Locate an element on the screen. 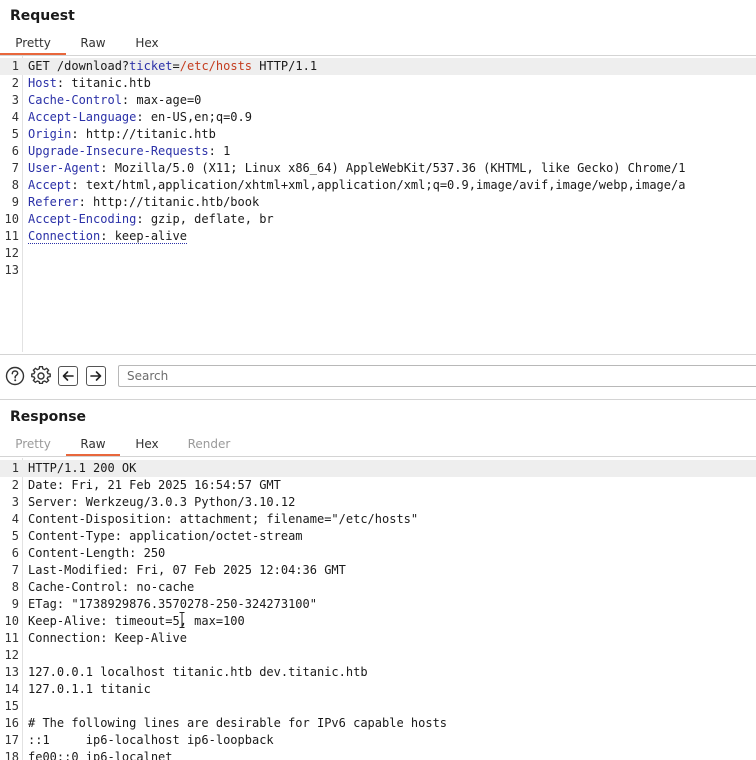  request-line-number: 4 is located at coordinates (15, 117).